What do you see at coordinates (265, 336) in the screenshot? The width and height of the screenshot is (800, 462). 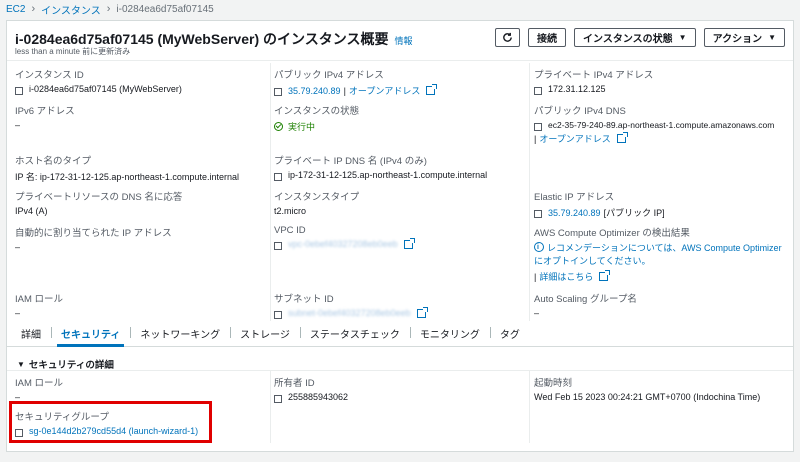 I see `tab-storage: ストレージ` at bounding box center [265, 336].